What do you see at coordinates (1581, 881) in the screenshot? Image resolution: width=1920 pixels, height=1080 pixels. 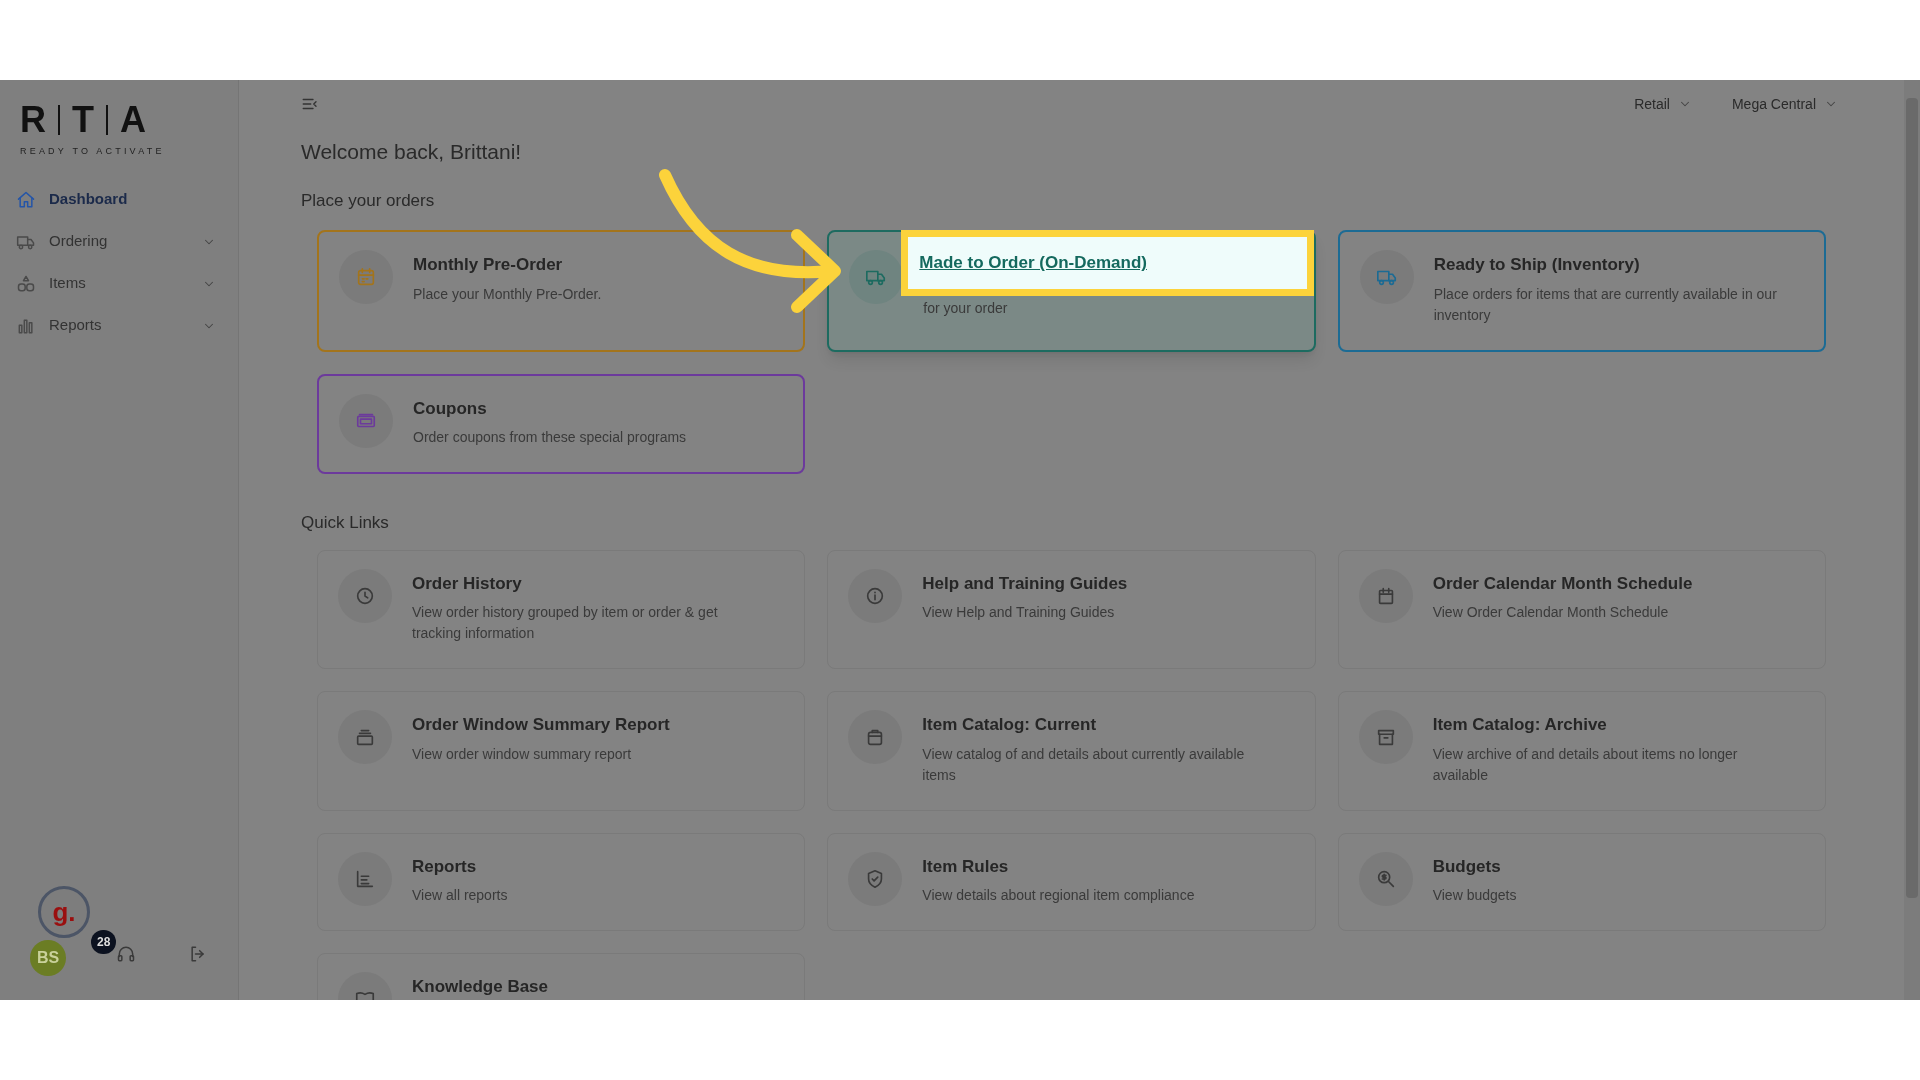 I see `quick-link-card: Budgets View budgets` at bounding box center [1581, 881].